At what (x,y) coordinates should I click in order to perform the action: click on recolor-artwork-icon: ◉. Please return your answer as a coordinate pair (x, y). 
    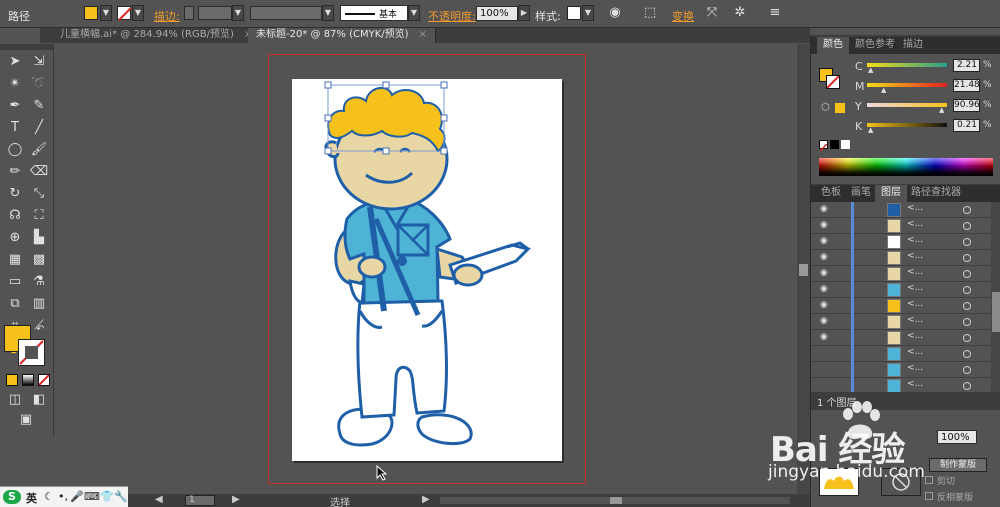
    Looking at the image, I should click on (615, 13).